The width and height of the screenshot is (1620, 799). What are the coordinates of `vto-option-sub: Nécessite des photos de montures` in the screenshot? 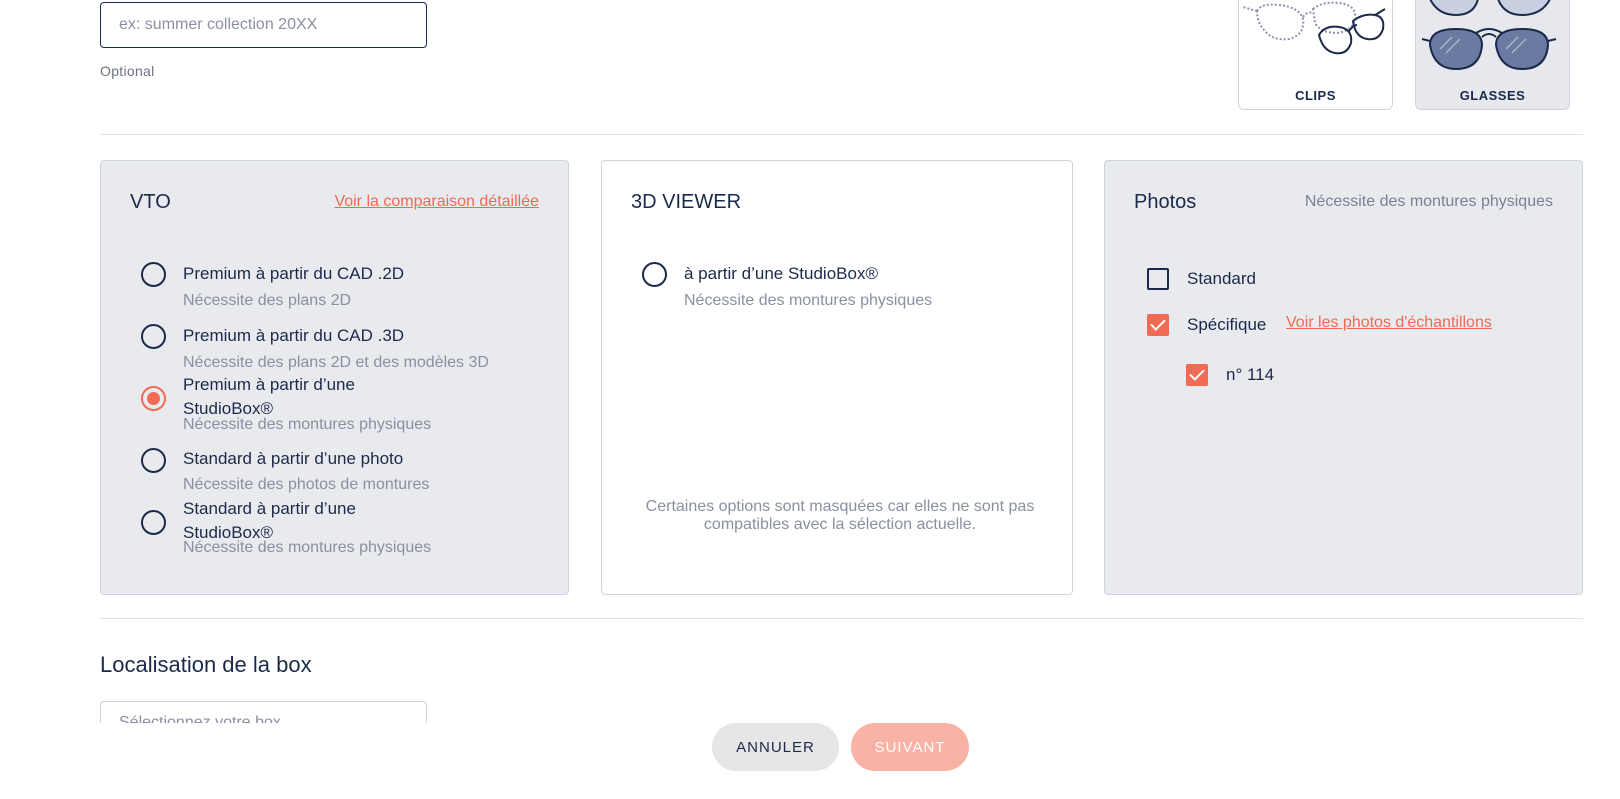 It's located at (306, 484).